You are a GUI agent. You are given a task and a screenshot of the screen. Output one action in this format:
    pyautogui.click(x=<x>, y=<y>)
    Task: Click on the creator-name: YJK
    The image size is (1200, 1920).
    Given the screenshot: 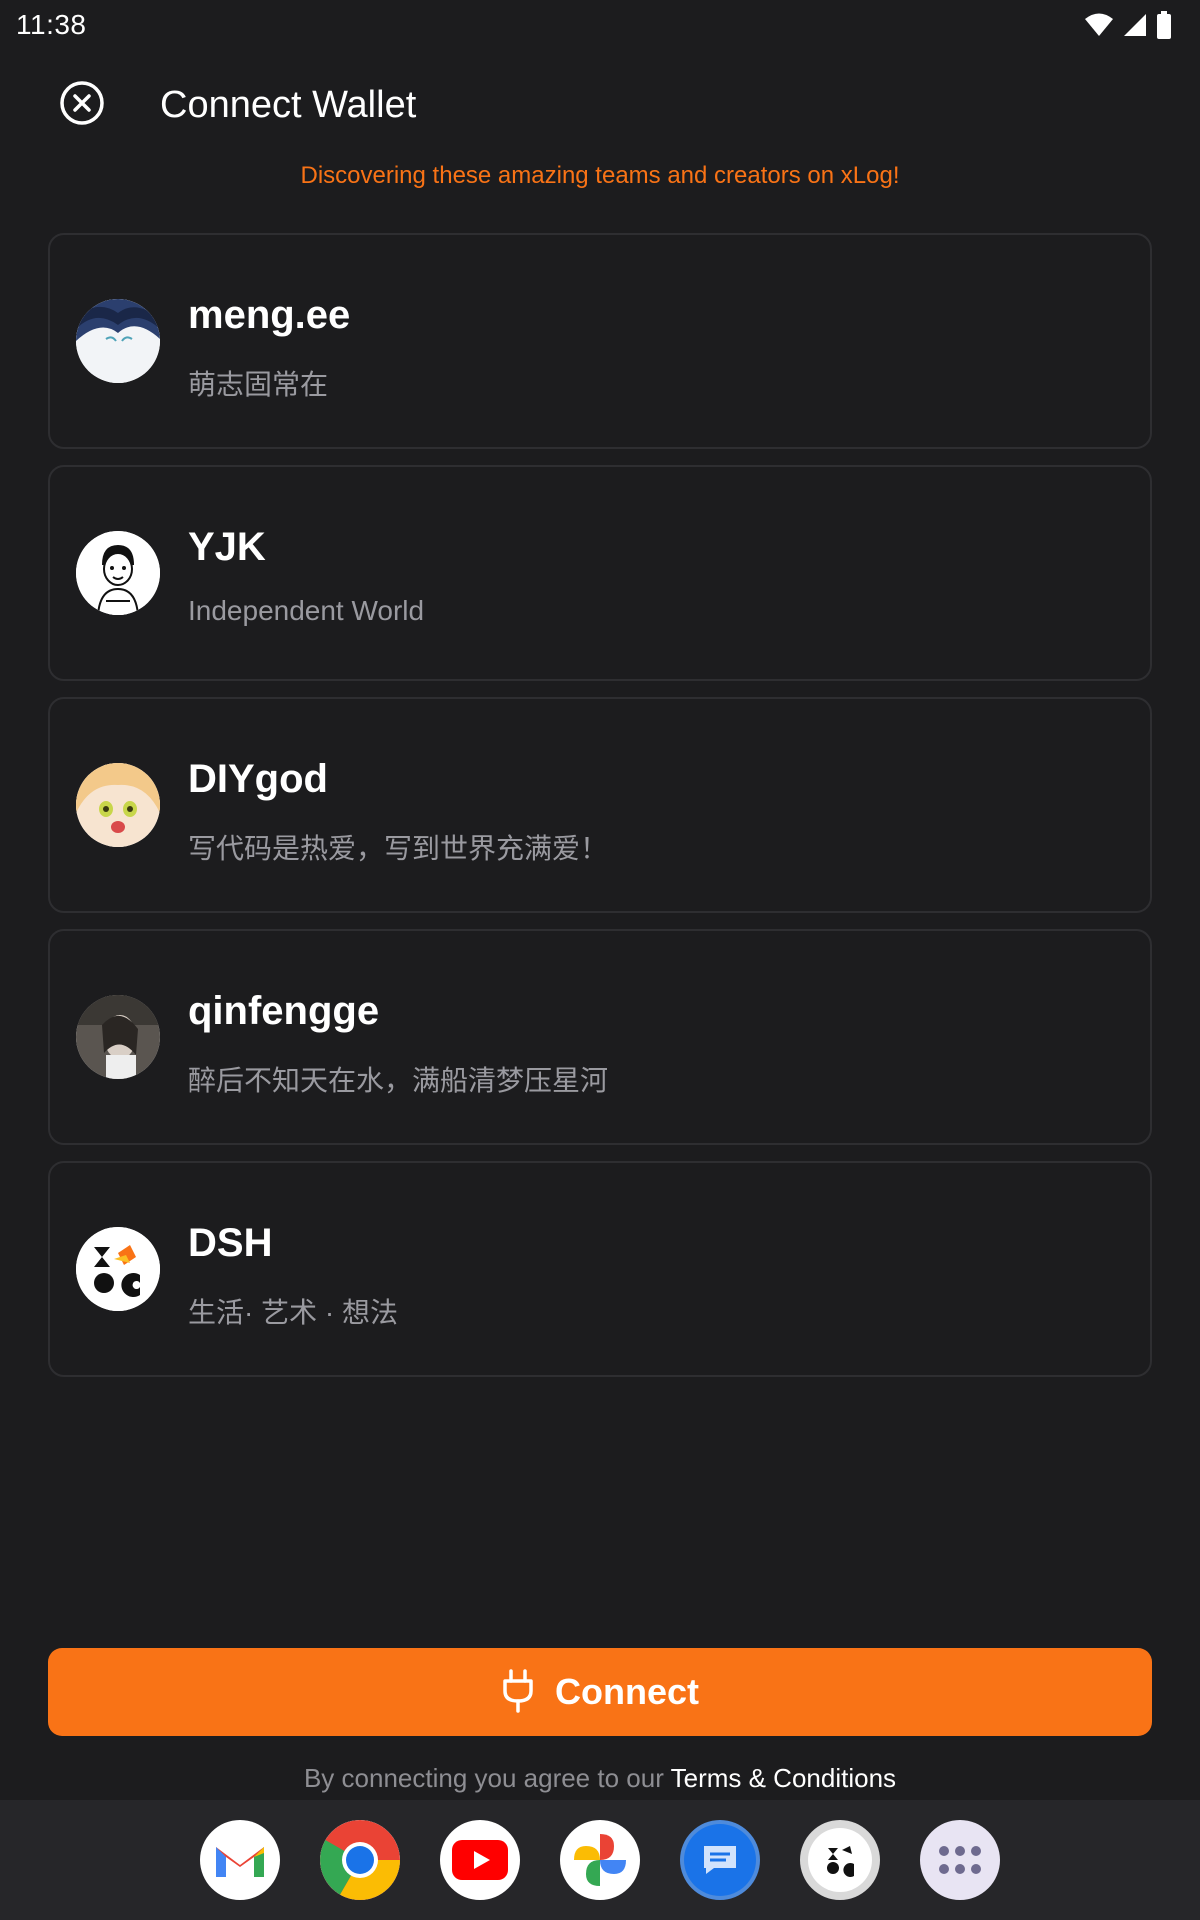 What is the action you would take?
    pyautogui.click(x=227, y=547)
    